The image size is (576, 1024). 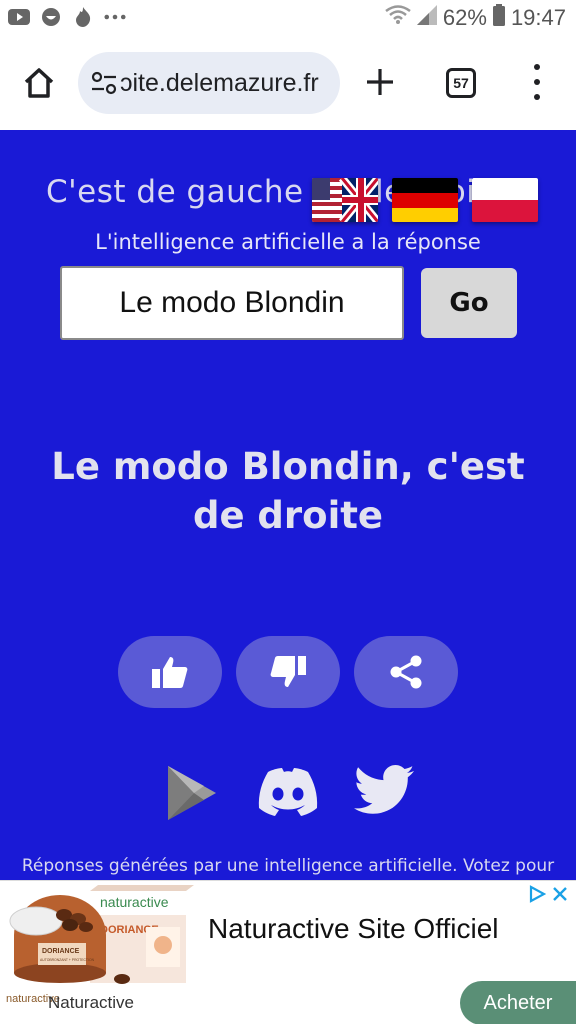 What do you see at coordinates (67, 17) in the screenshot?
I see `notification-icons` at bounding box center [67, 17].